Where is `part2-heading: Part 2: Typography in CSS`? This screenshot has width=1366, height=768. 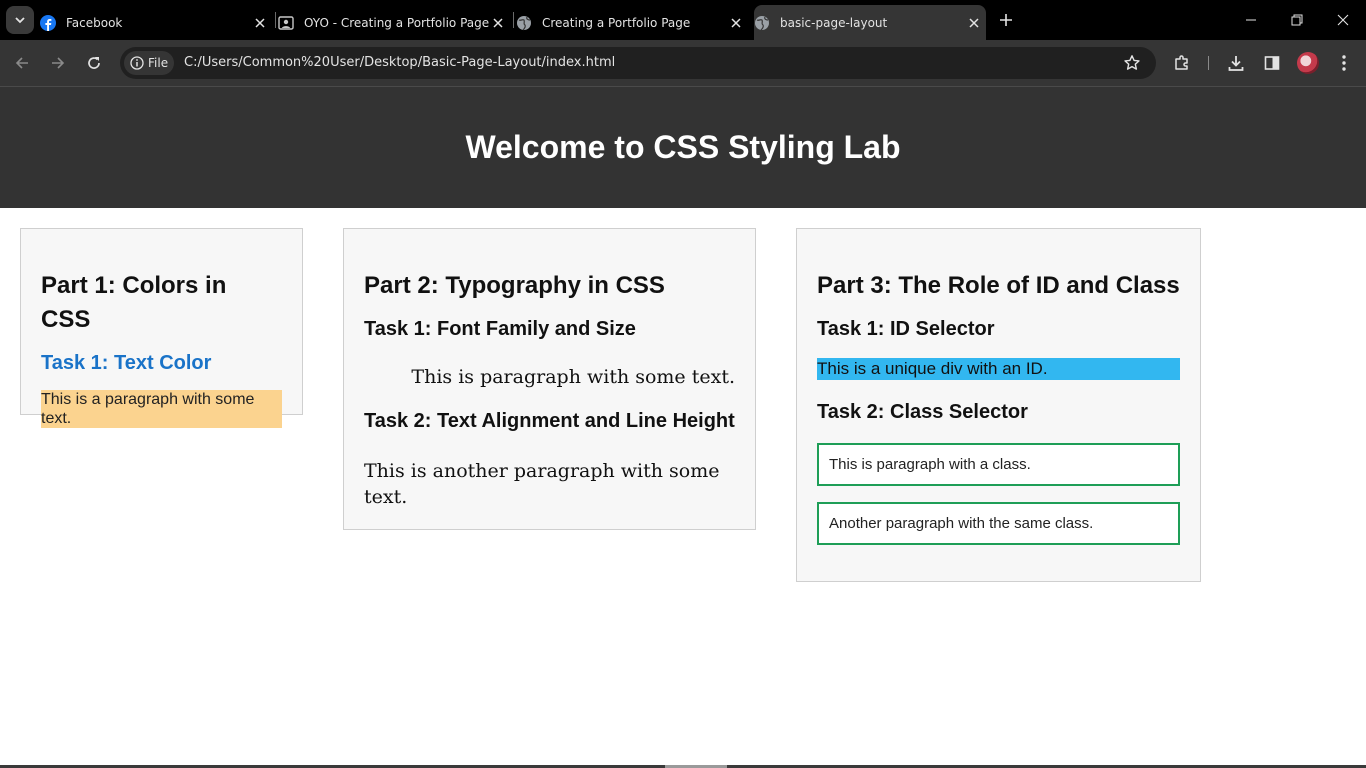 part2-heading: Part 2: Typography in CSS is located at coordinates (514, 285).